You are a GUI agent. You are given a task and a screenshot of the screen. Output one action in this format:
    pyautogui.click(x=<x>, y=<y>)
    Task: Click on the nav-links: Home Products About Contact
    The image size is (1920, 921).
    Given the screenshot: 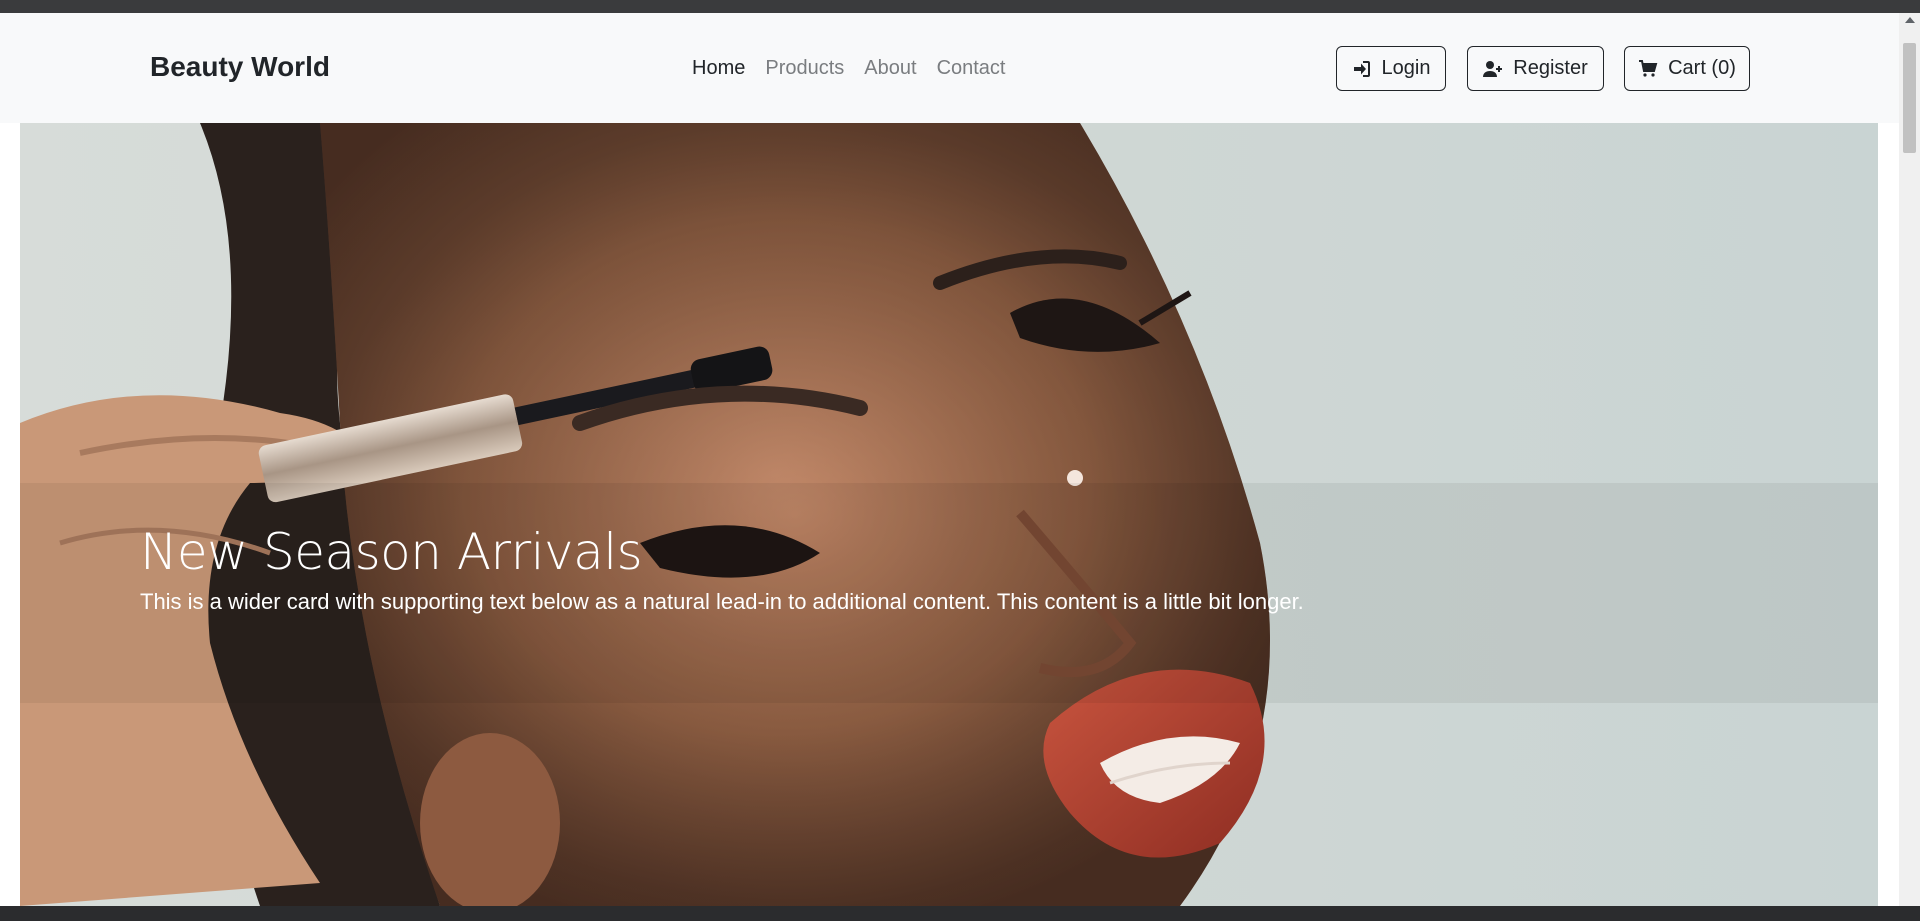 What is the action you would take?
    pyautogui.click(x=859, y=68)
    